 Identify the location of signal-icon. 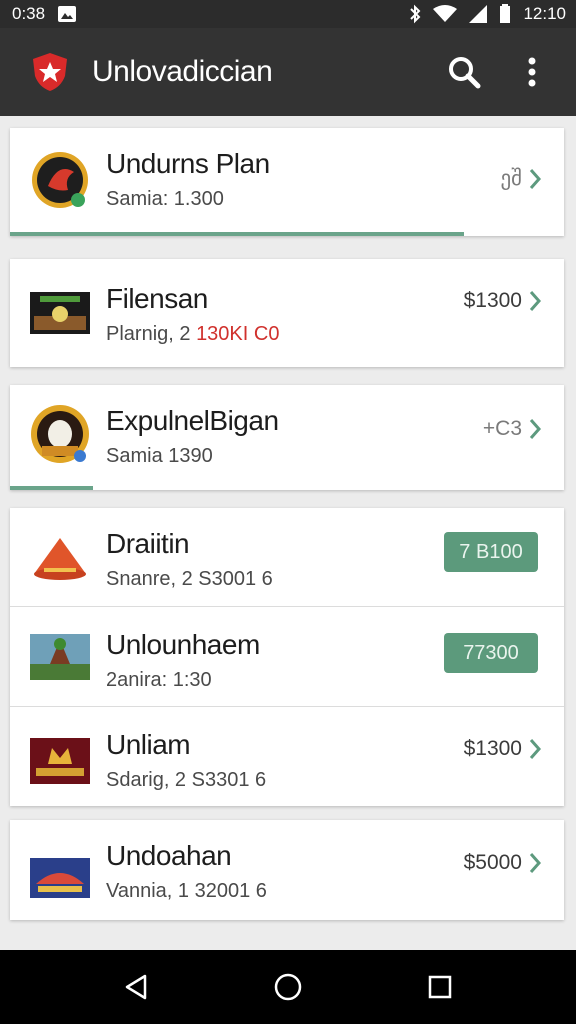
(478, 14).